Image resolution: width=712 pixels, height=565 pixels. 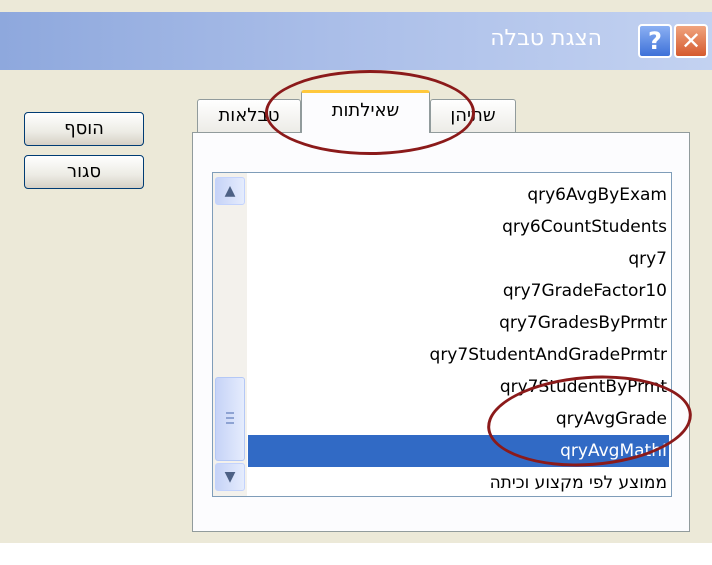 I want to click on close-window-button: ✕, so click(x=691, y=41).